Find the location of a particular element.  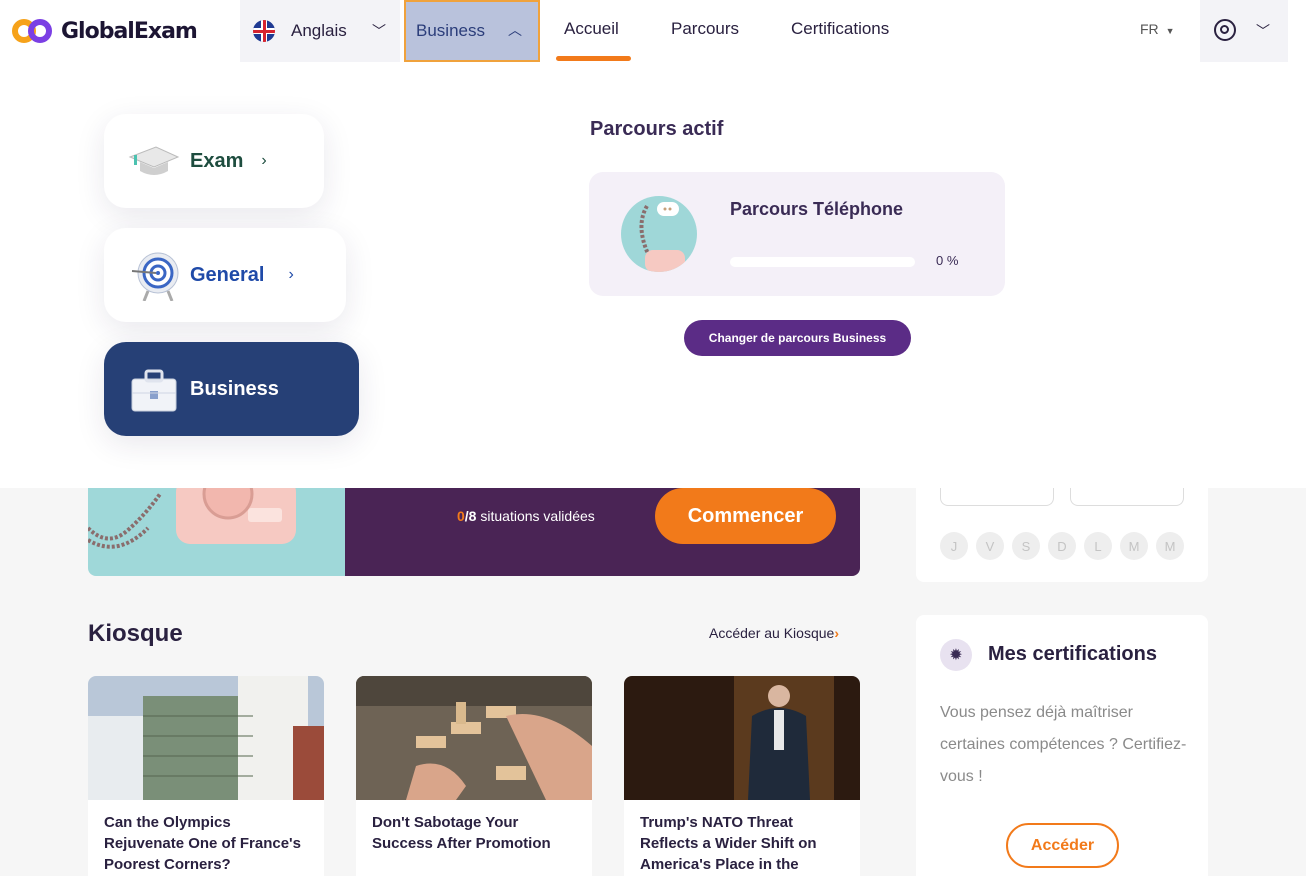

menu-card-label: Exam is located at coordinates (217, 160).